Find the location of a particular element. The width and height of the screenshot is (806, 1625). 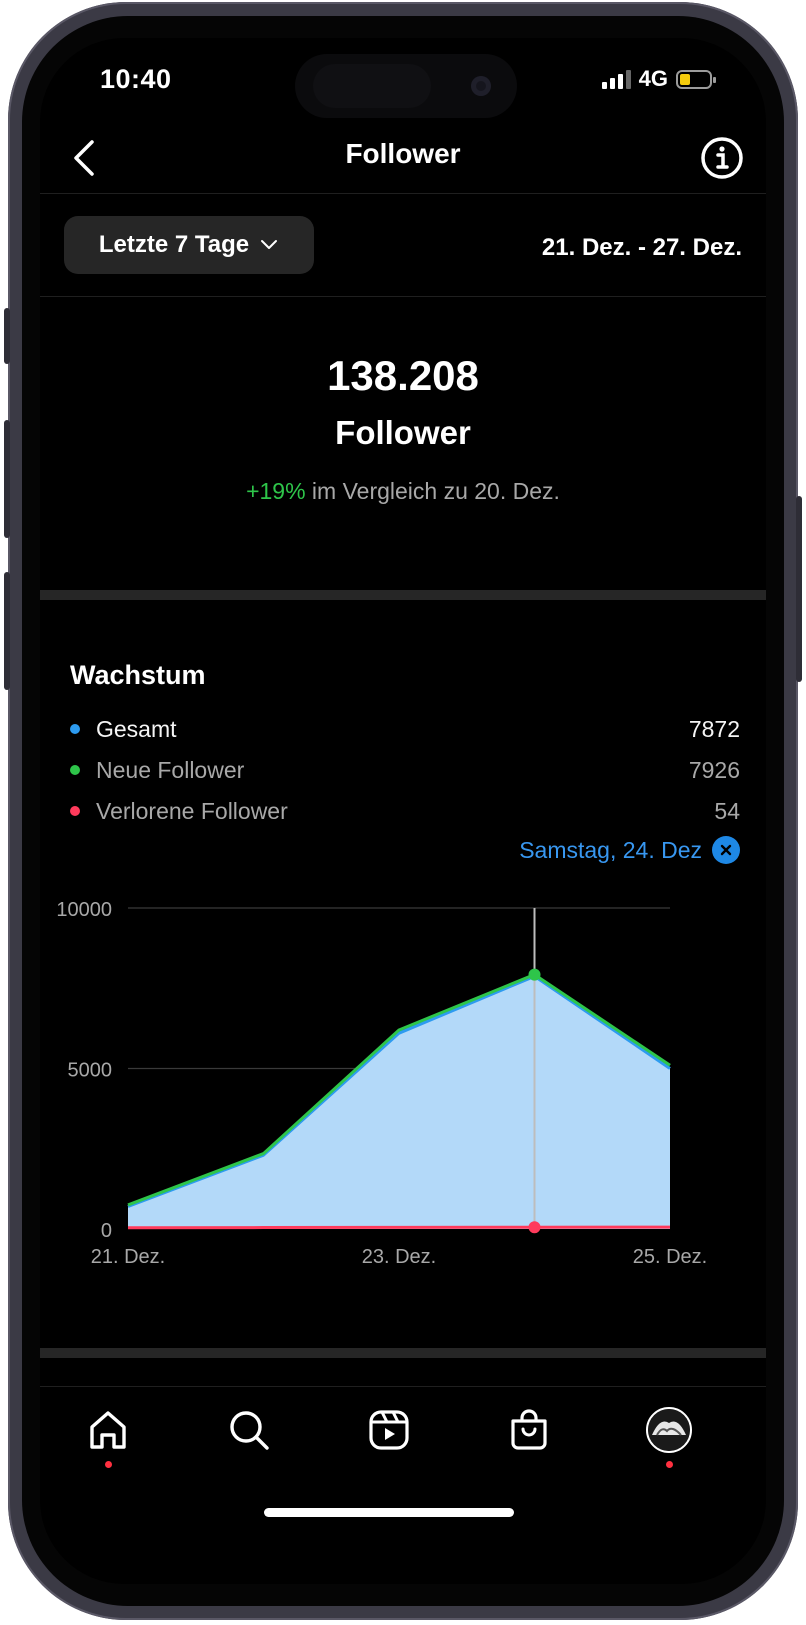

legend-row-total: Gesamt 7872 is located at coordinates (404, 729).